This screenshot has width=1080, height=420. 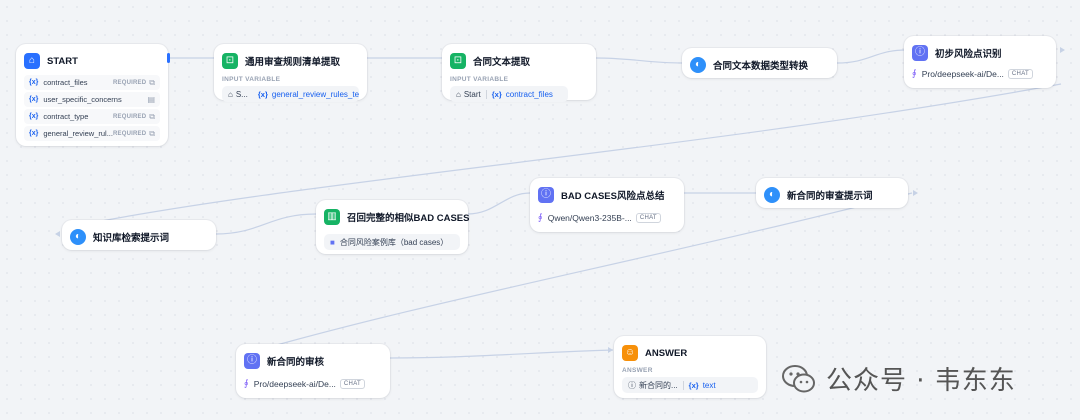 What do you see at coordinates (502, 62) in the screenshot?
I see `node-title: 合同文本提取` at bounding box center [502, 62].